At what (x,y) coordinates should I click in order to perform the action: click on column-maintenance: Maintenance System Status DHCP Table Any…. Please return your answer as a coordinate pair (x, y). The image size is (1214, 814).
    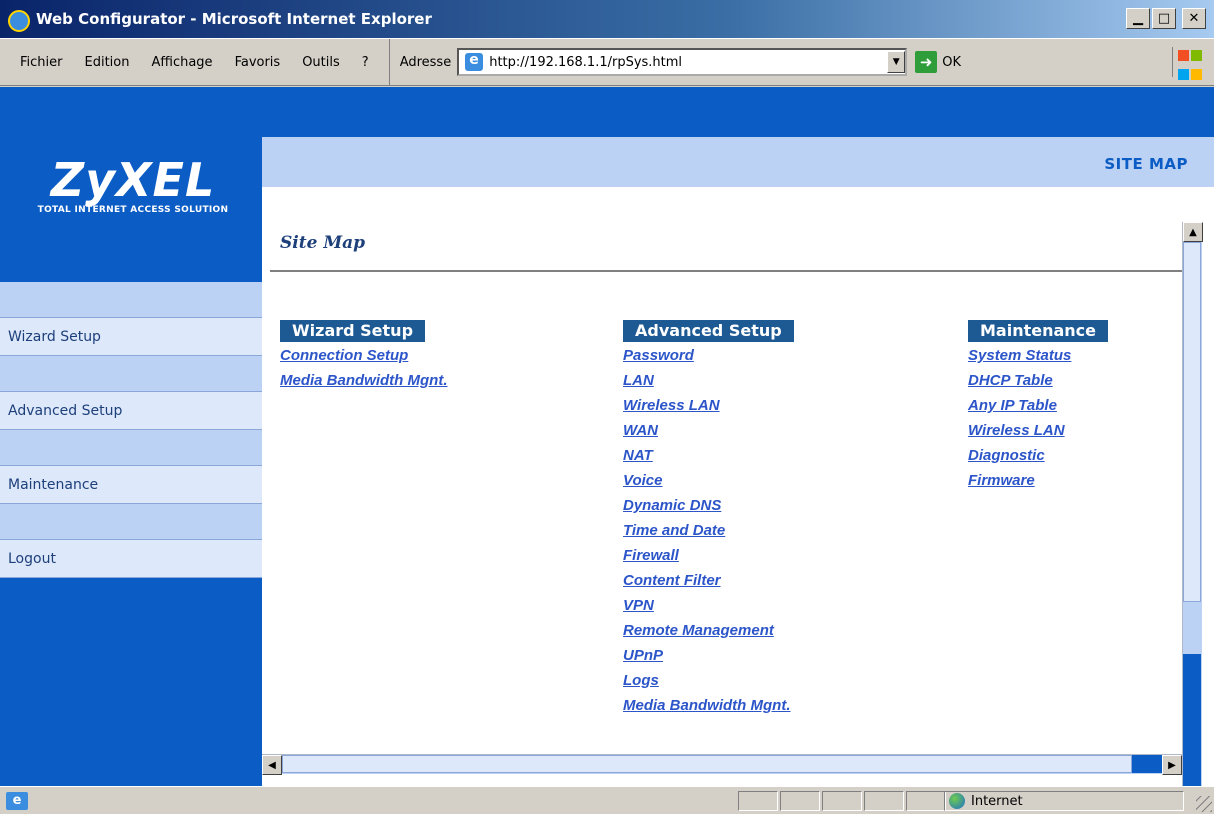
    Looking at the image, I should click on (1038, 407).